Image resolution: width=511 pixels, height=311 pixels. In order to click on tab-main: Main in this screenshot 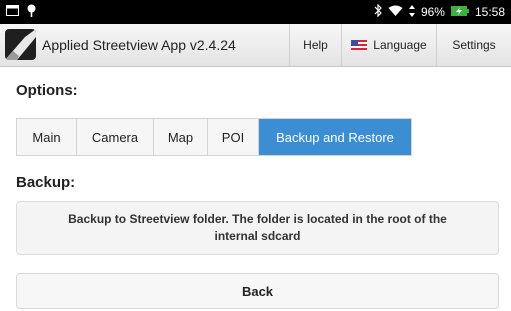, I will do `click(47, 137)`.